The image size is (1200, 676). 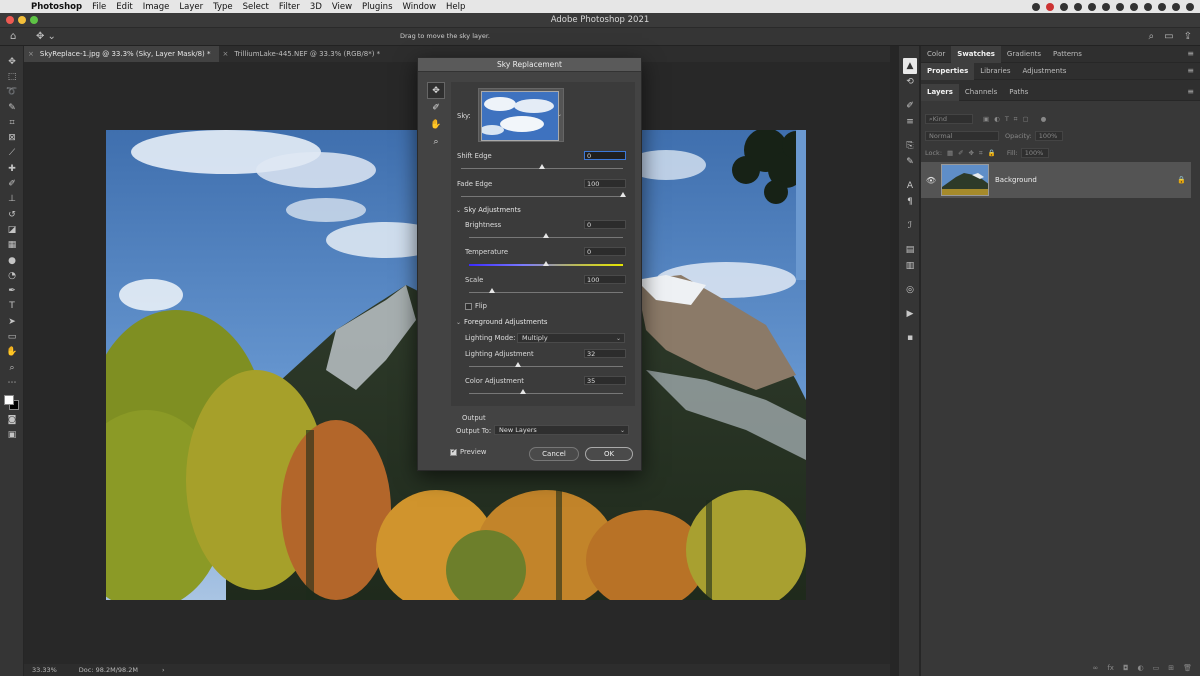 I want to click on layer-style-icon: fx, so click(x=1110, y=668).